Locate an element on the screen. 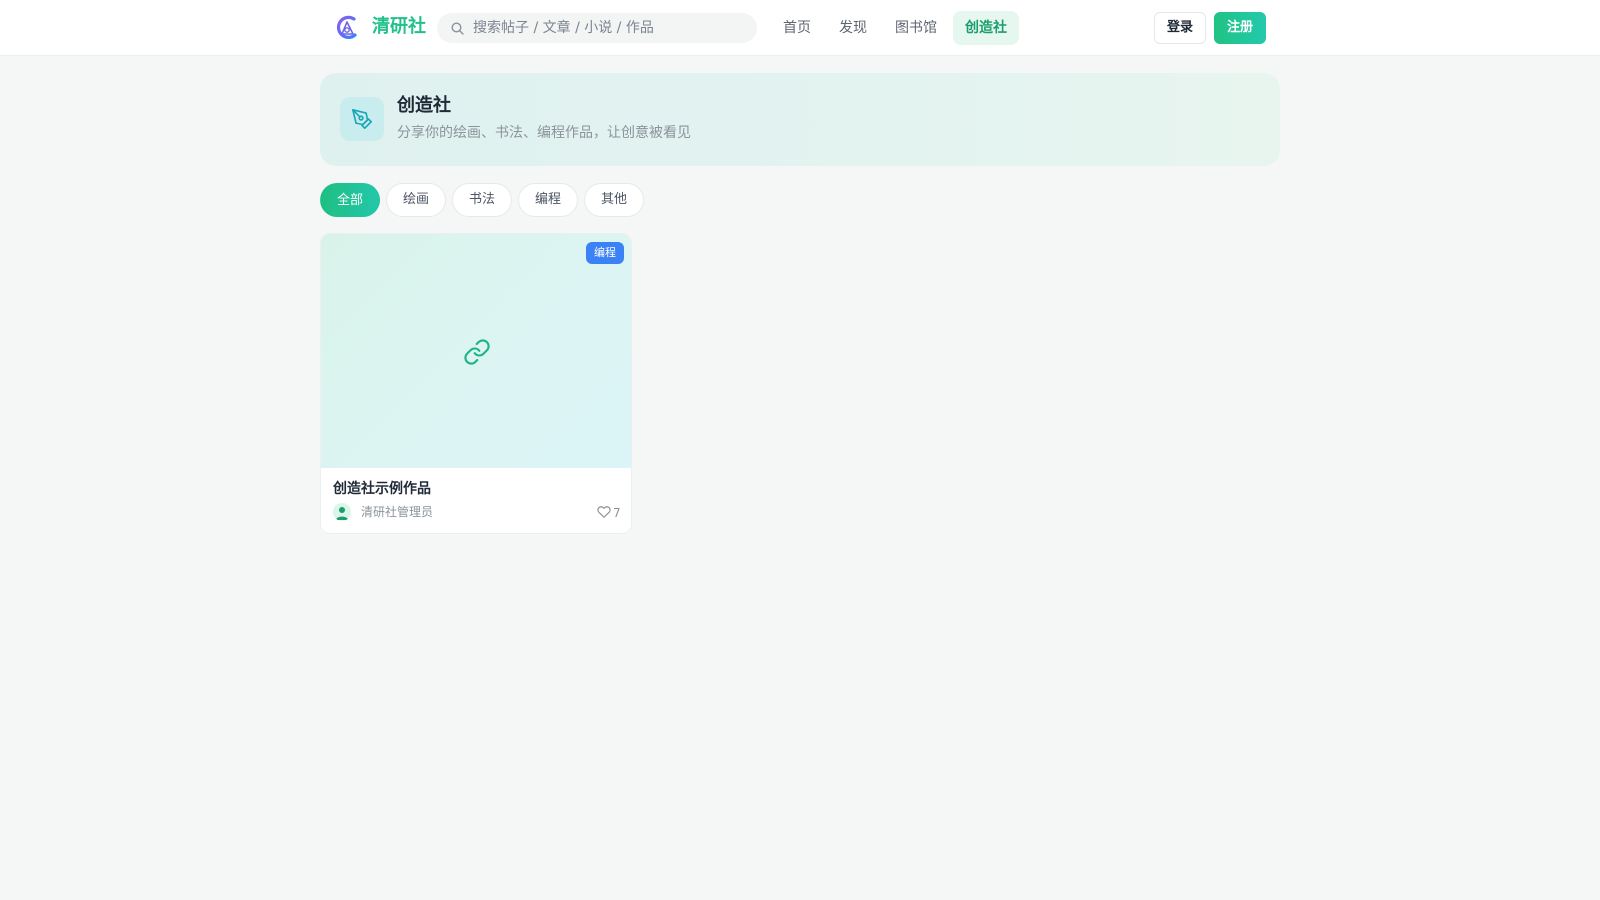 The height and width of the screenshot is (900, 1600). nav-creation-club: 创造社 is located at coordinates (986, 28).